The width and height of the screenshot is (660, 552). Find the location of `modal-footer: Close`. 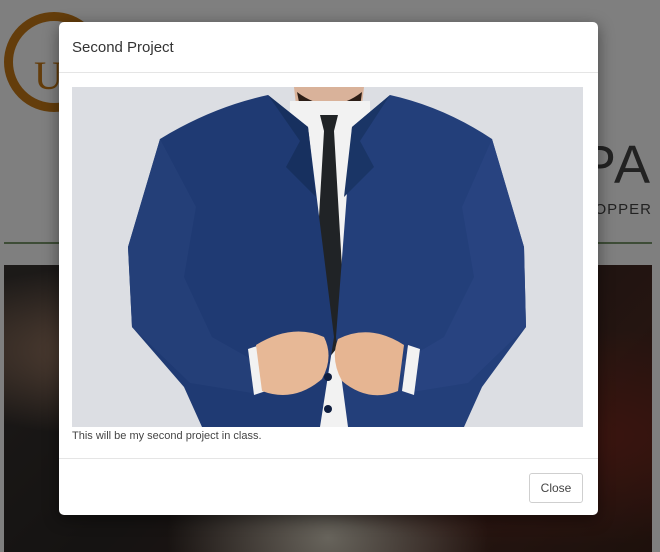

modal-footer: Close is located at coordinates (328, 486).